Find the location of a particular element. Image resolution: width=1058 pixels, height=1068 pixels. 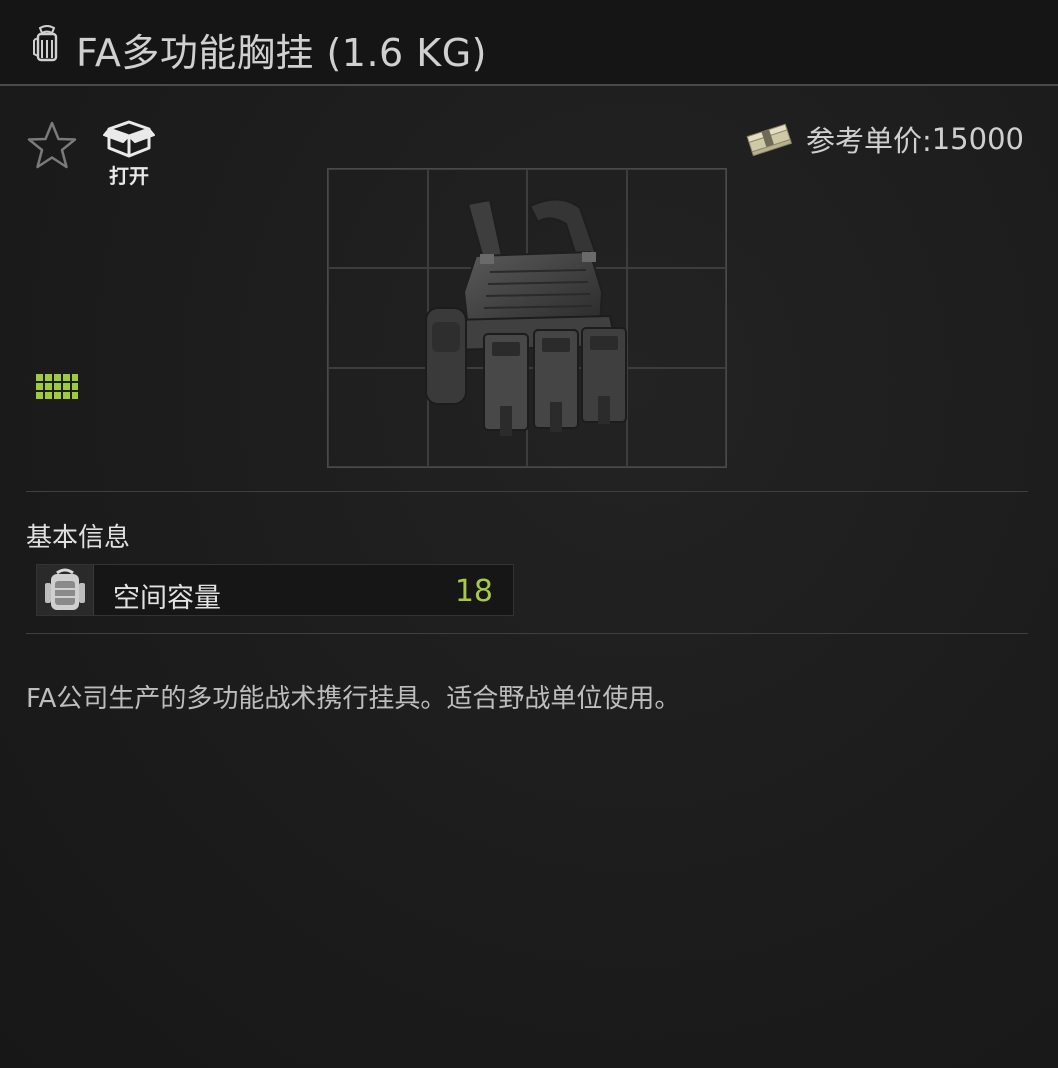

backpack-capacity-icon is located at coordinates (65, 589).